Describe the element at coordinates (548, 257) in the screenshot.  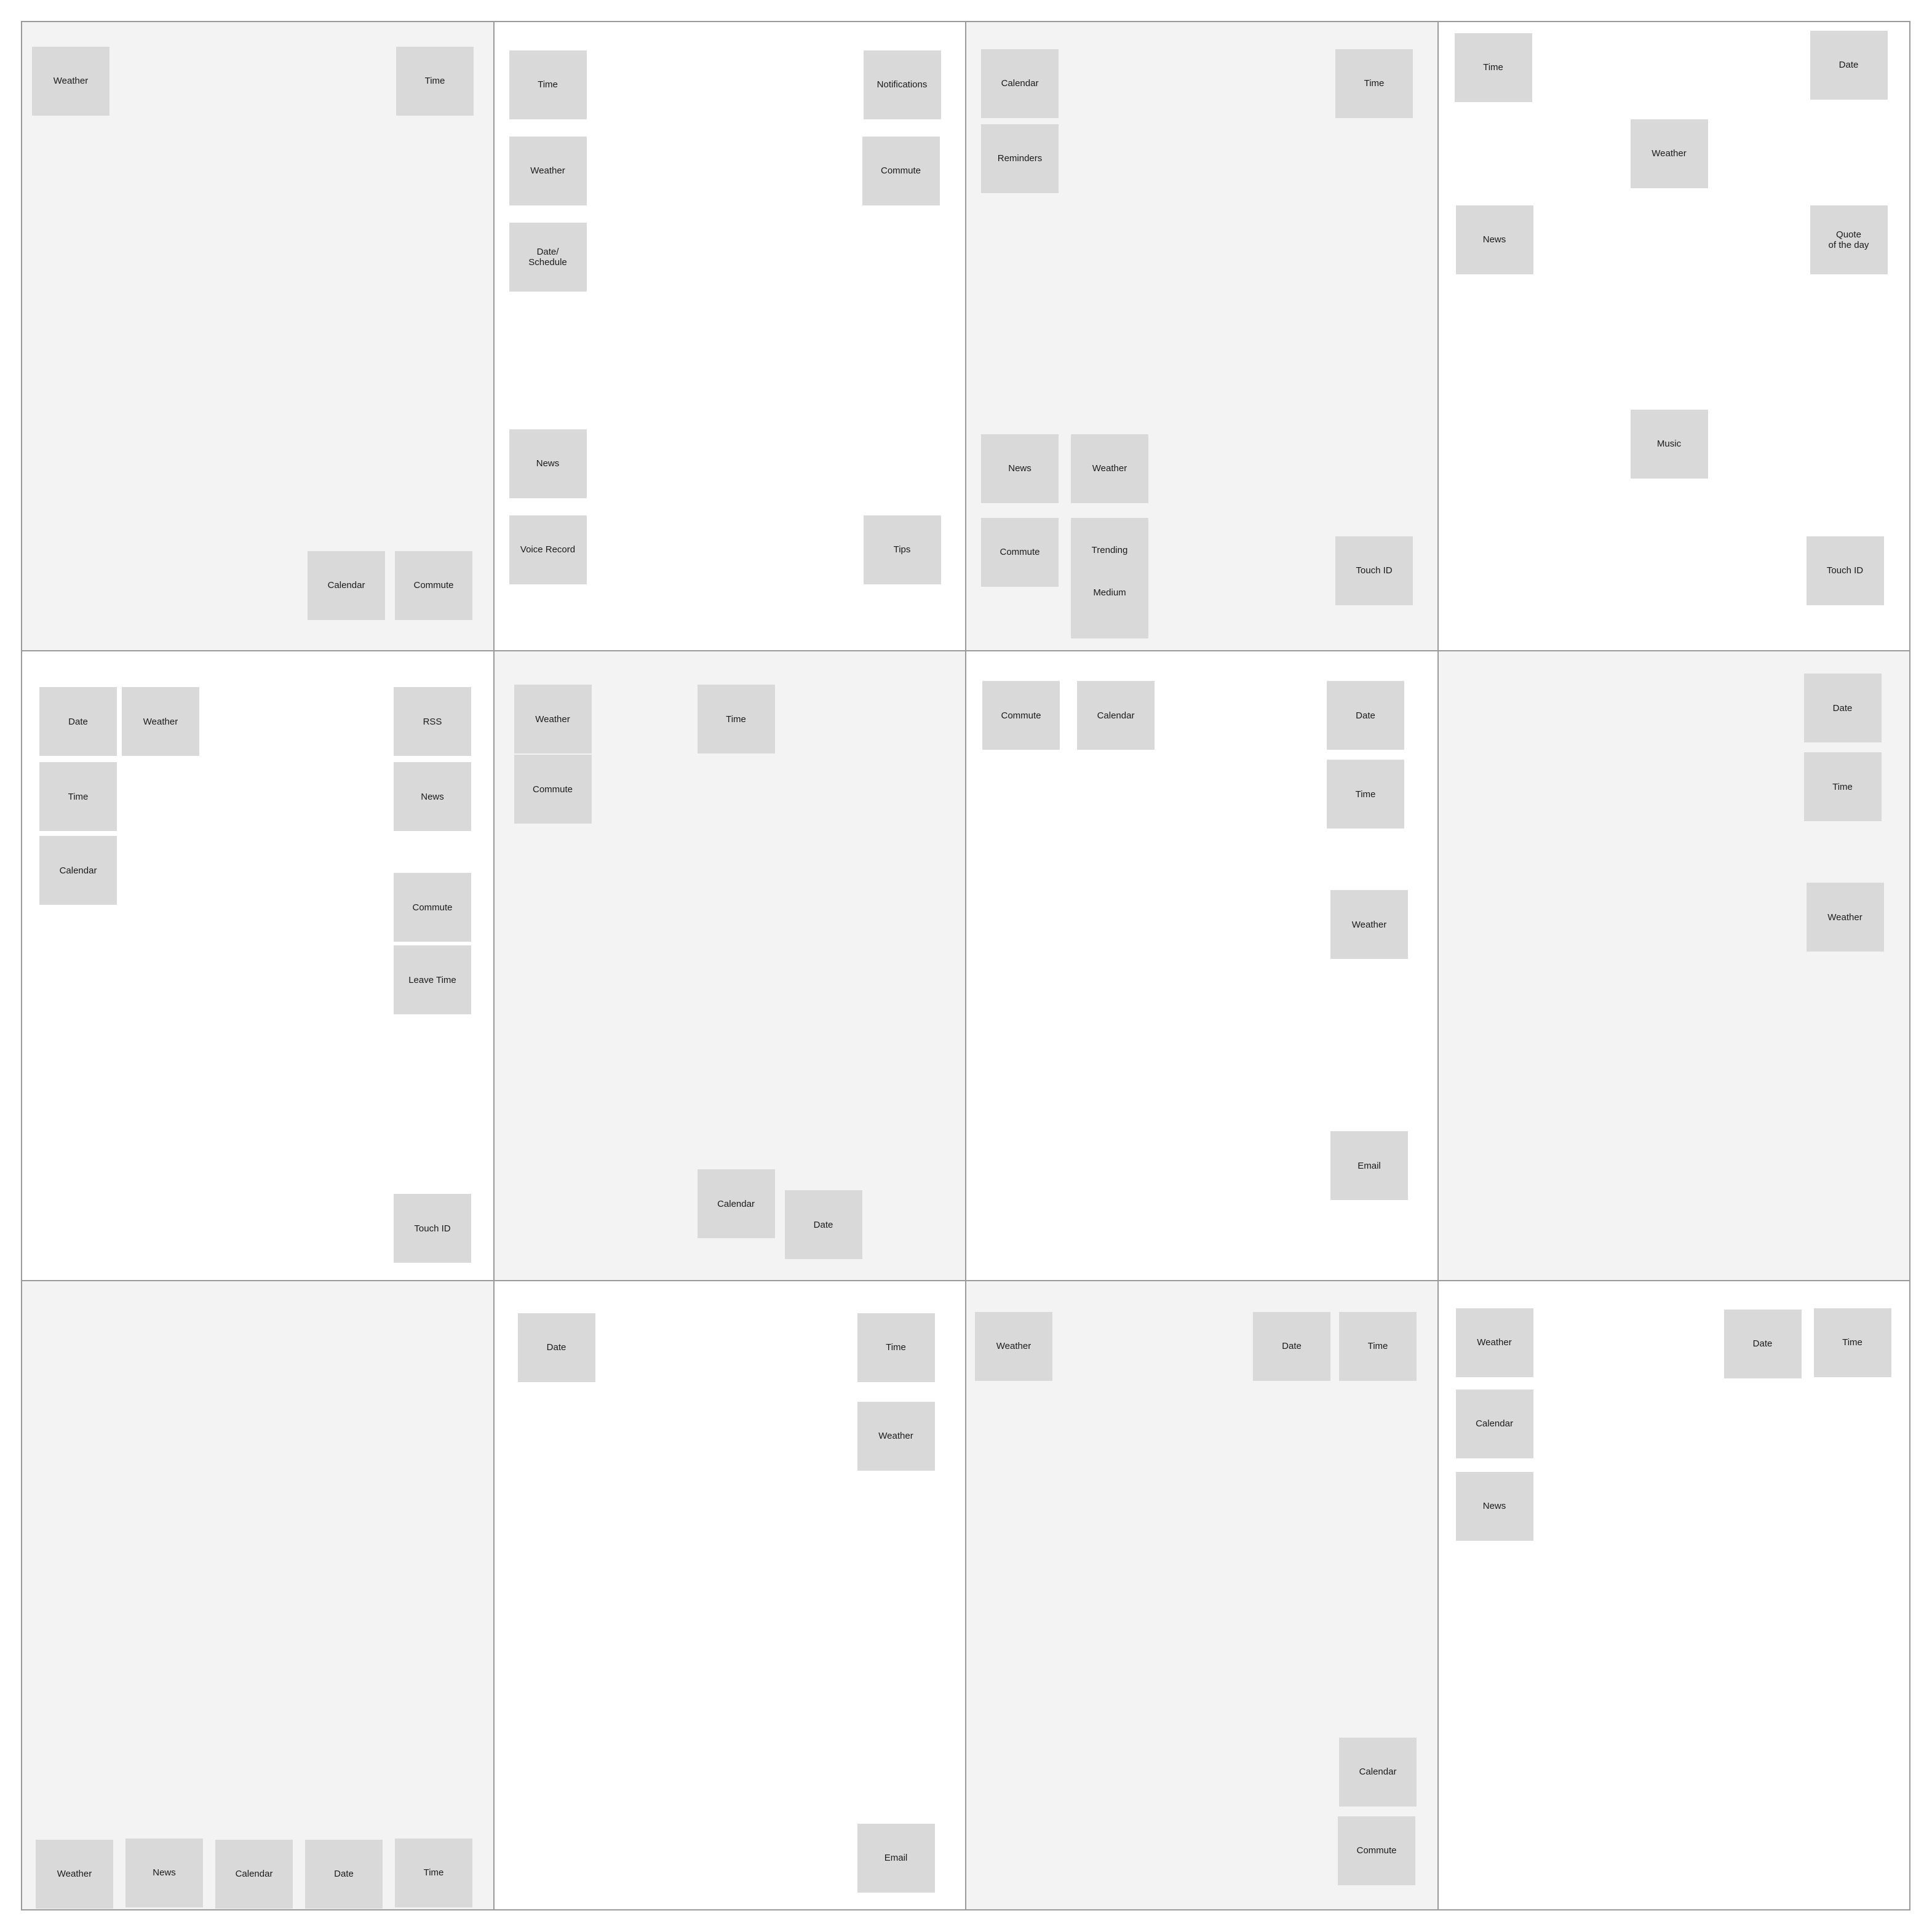
I see `widget-placeholder: Date/ Schedule` at that location.